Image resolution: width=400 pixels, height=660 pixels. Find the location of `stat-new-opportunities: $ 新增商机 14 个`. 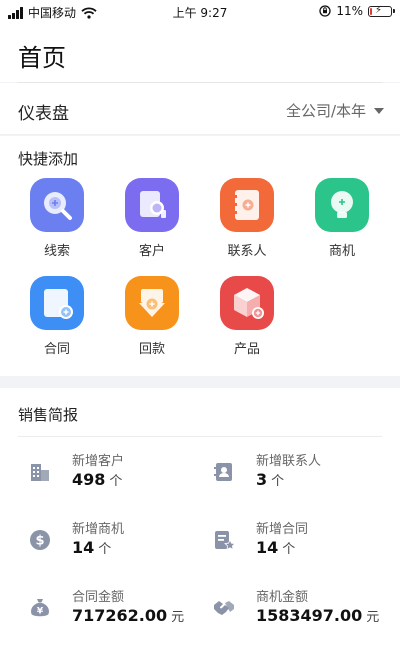

stat-new-opportunities: $ 新增商机 14 个 is located at coordinates (110, 543).